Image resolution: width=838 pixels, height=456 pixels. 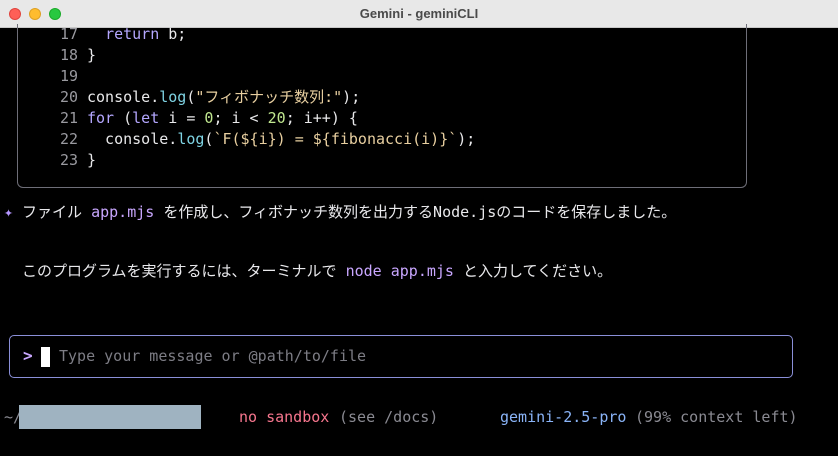 I want to click on filename-highlight: app.mjs, so click(x=123, y=212).